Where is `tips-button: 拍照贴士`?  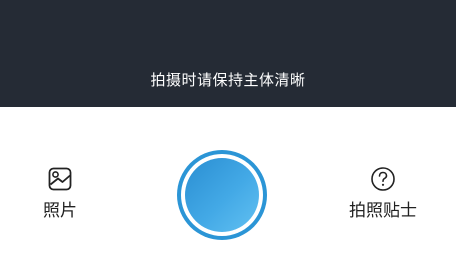 tips-button: 拍照贴士 is located at coordinates (383, 194).